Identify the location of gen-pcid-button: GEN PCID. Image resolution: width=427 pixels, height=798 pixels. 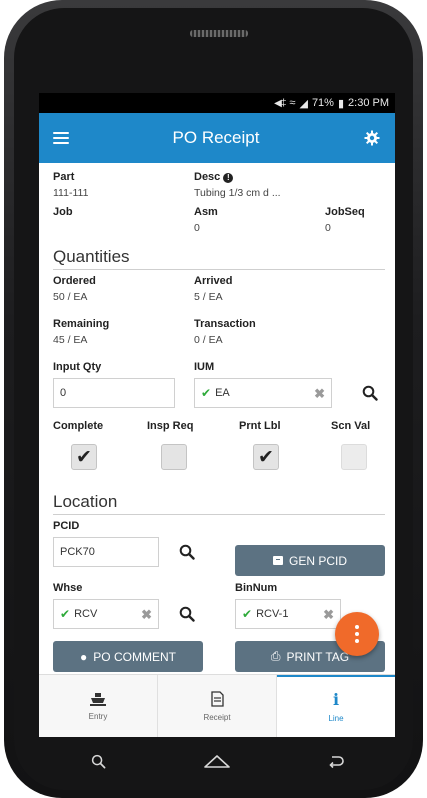
(310, 560).